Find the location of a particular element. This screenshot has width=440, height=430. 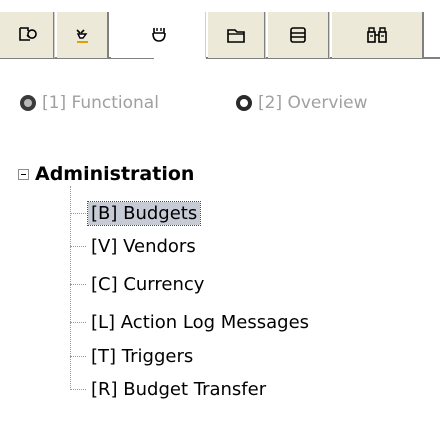

tab-portal is located at coordinates (27, 35).